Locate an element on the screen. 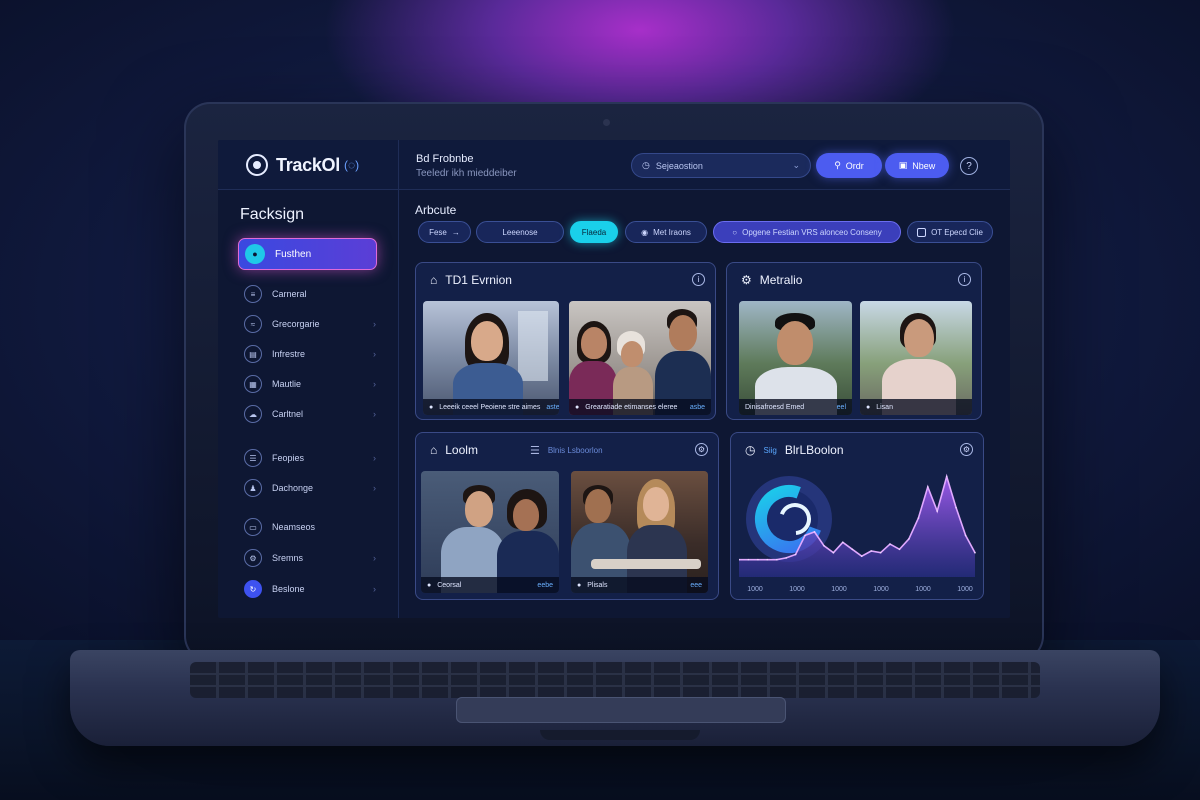 Image resolution: width=1200 pixels, height=800 pixels. header-title: Bd Frobnbe is located at coordinates (445, 159).